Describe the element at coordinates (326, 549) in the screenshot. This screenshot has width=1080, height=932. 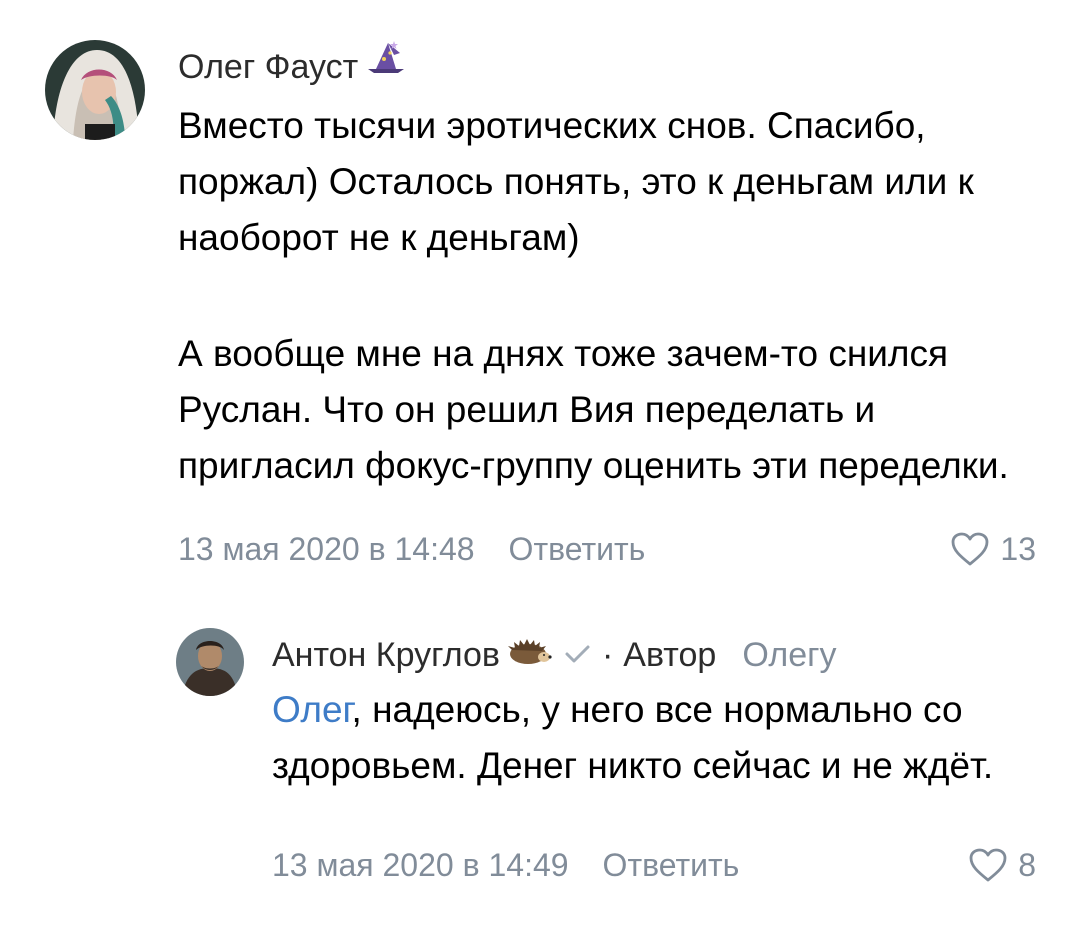
I see `comment-date: 13 мая 2020 в 14:48` at that location.